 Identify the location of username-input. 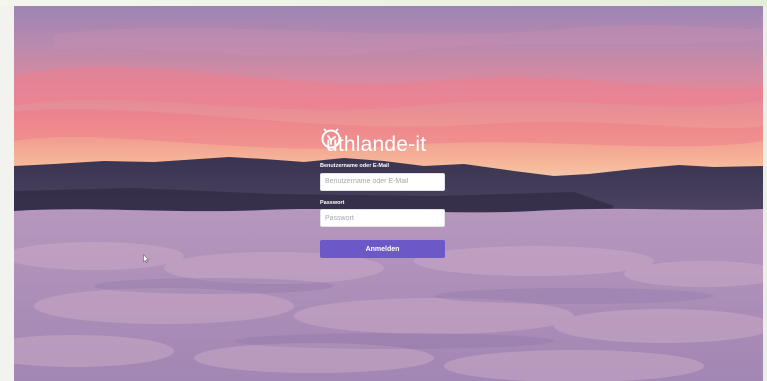
(382, 181).